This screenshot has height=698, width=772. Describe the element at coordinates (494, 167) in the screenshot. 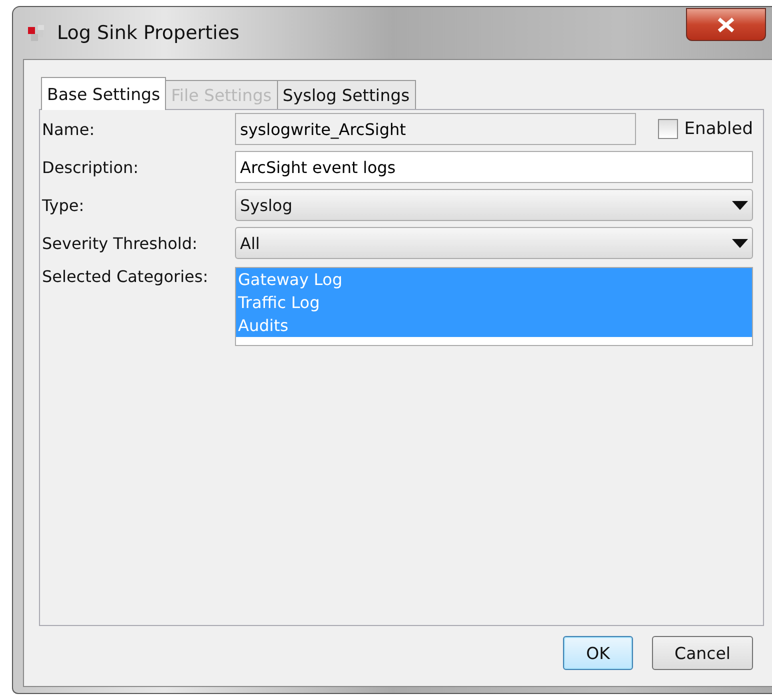

I see `description-field: ArcSight event logs` at that location.